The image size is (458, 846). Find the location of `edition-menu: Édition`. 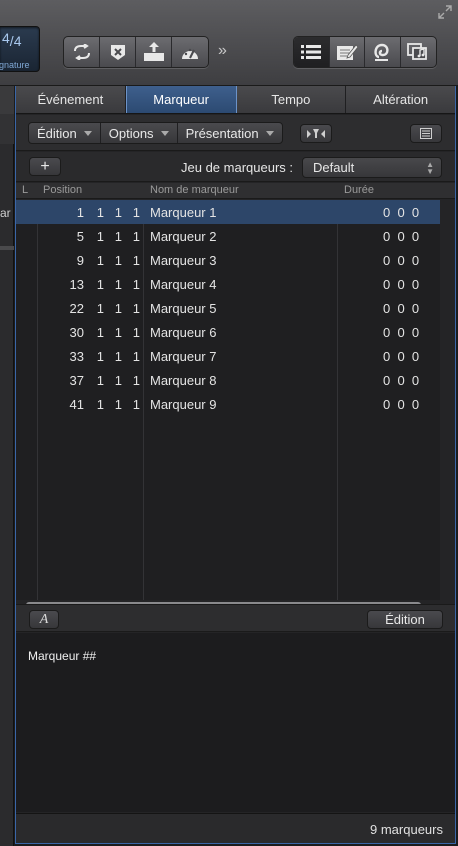

edition-menu: Édition is located at coordinates (65, 133).